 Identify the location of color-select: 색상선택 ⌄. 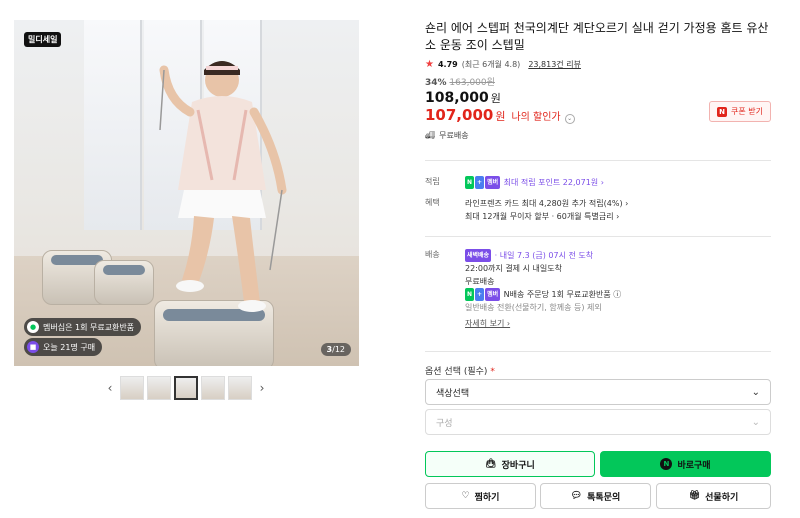
(598, 392).